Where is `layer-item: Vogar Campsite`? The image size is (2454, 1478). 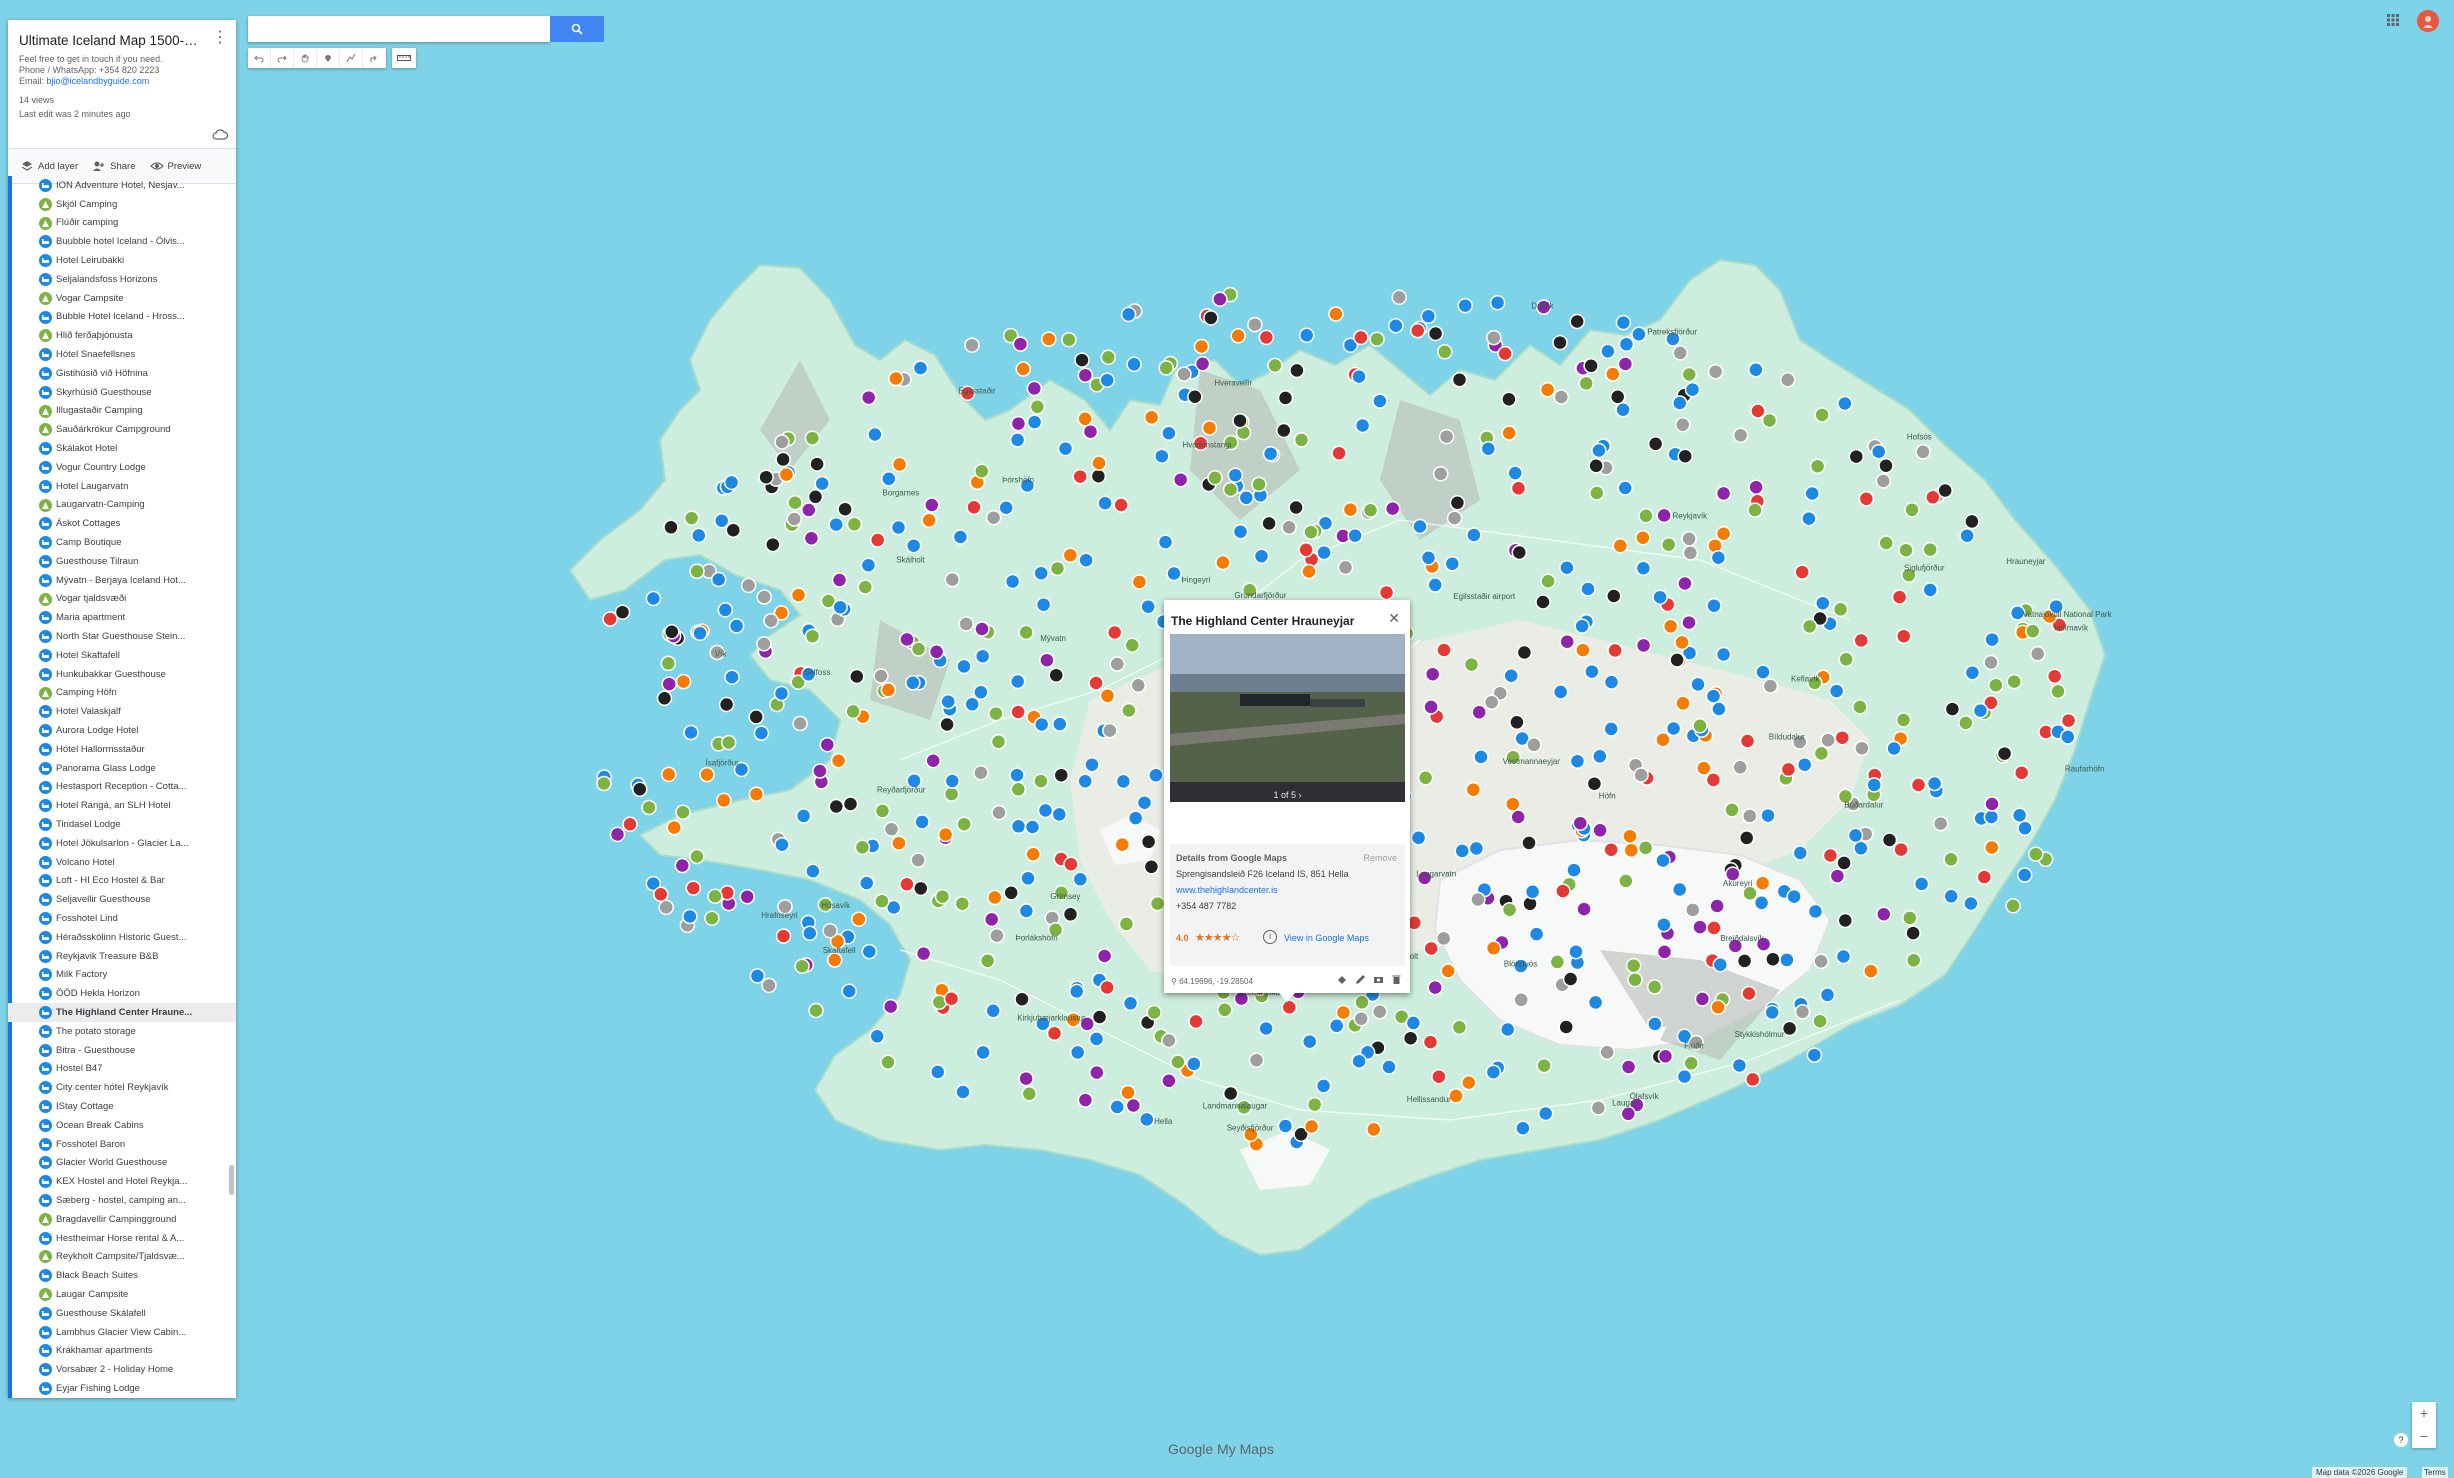
layer-item: Vogar Campsite is located at coordinates (122, 298).